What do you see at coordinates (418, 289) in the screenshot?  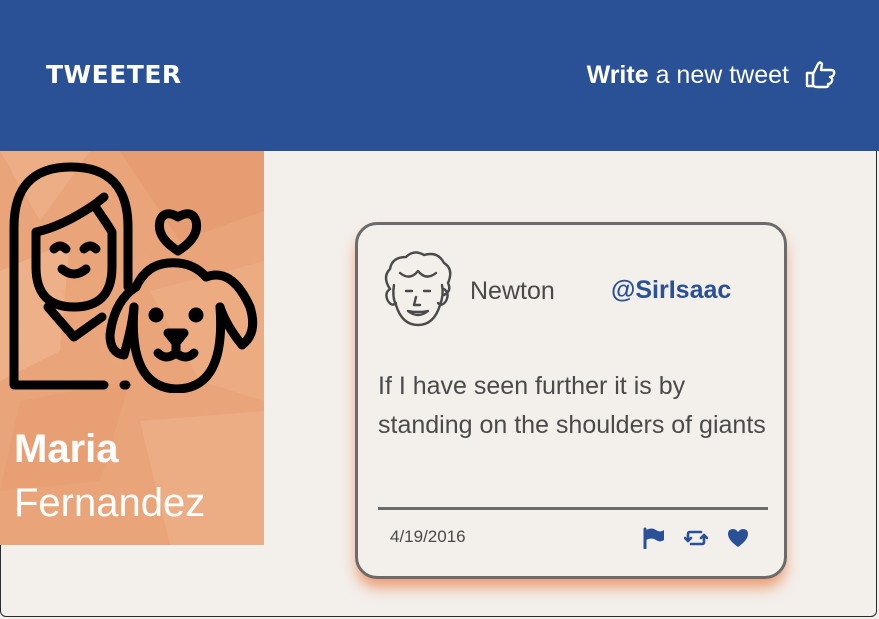 I see `newton-avatar-icon` at bounding box center [418, 289].